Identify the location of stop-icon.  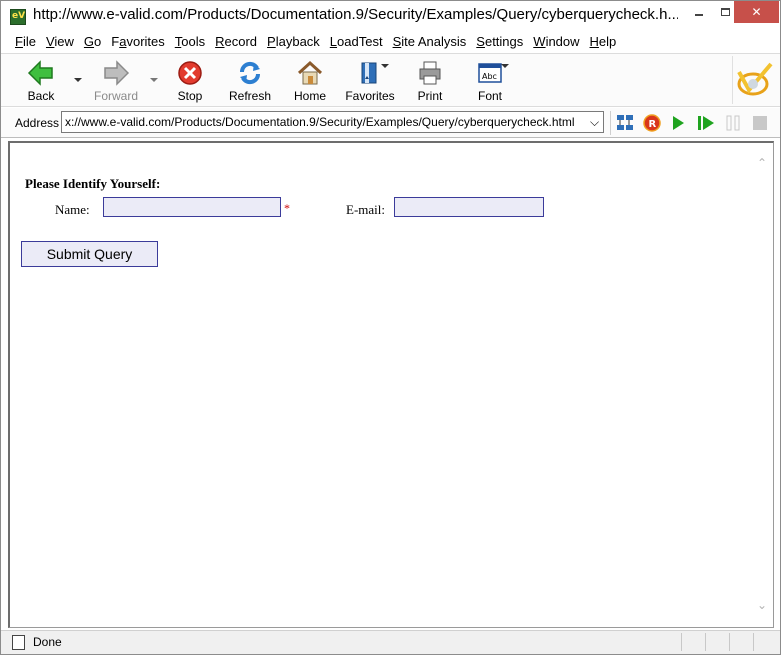
(190, 73).